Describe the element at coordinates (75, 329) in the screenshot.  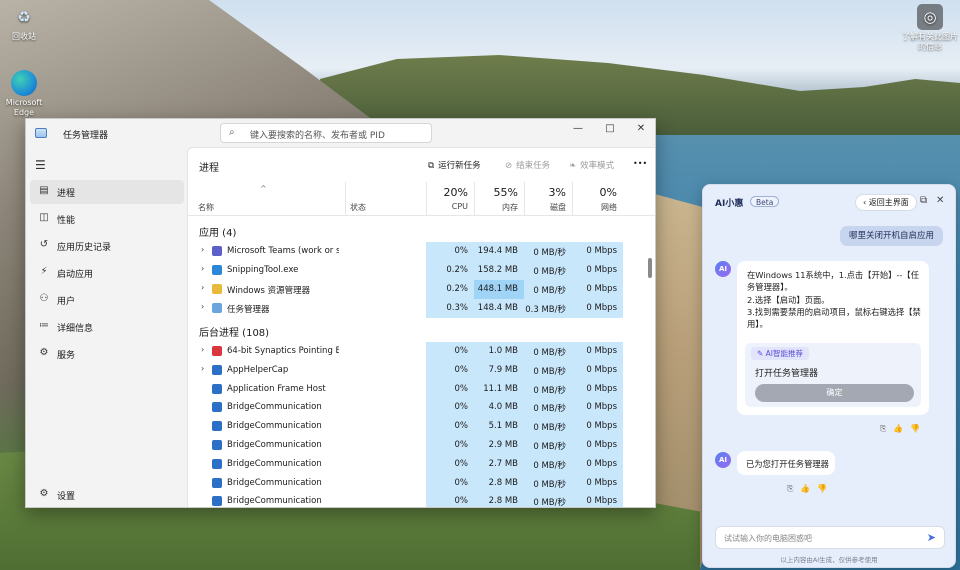
I see `sidebar-item-label: 详细信息` at that location.